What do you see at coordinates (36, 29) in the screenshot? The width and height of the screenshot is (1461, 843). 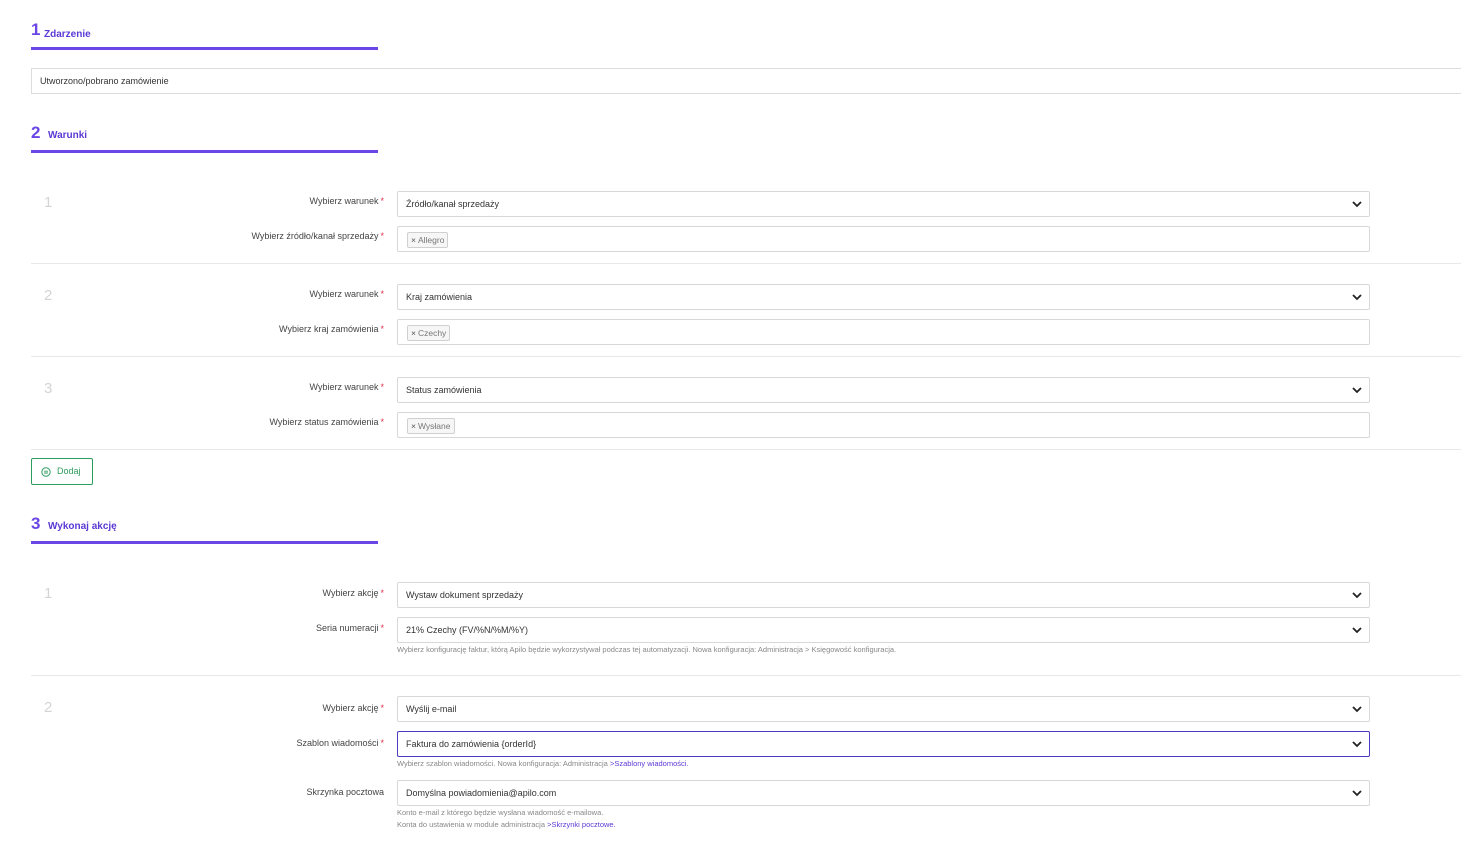 I see `section-number: 1` at bounding box center [36, 29].